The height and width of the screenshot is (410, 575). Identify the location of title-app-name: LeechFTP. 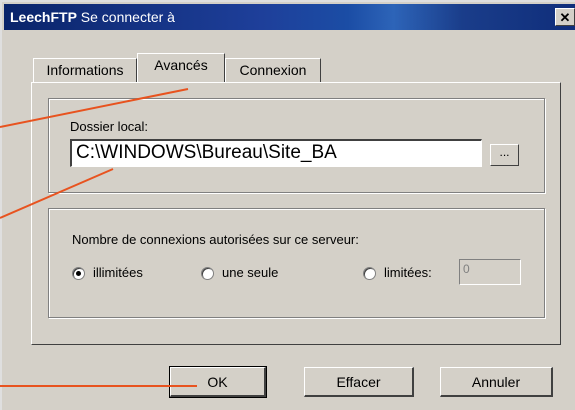
(43, 17).